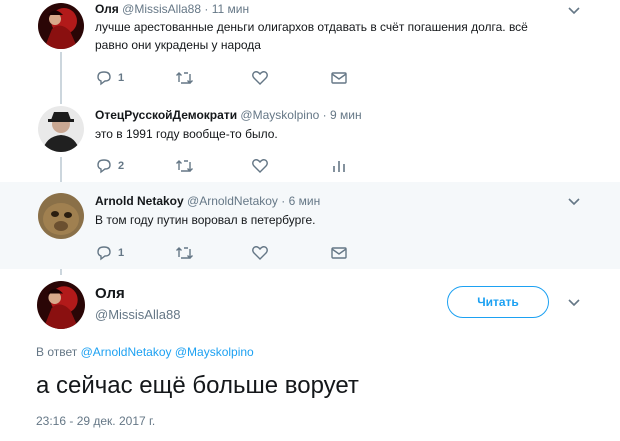  I want to click on reply-prefix: В ответ, so click(57, 352).